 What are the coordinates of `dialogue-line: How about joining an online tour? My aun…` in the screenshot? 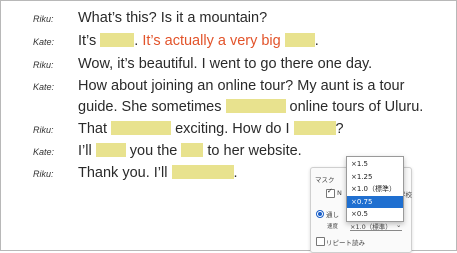 It's located at (241, 86).